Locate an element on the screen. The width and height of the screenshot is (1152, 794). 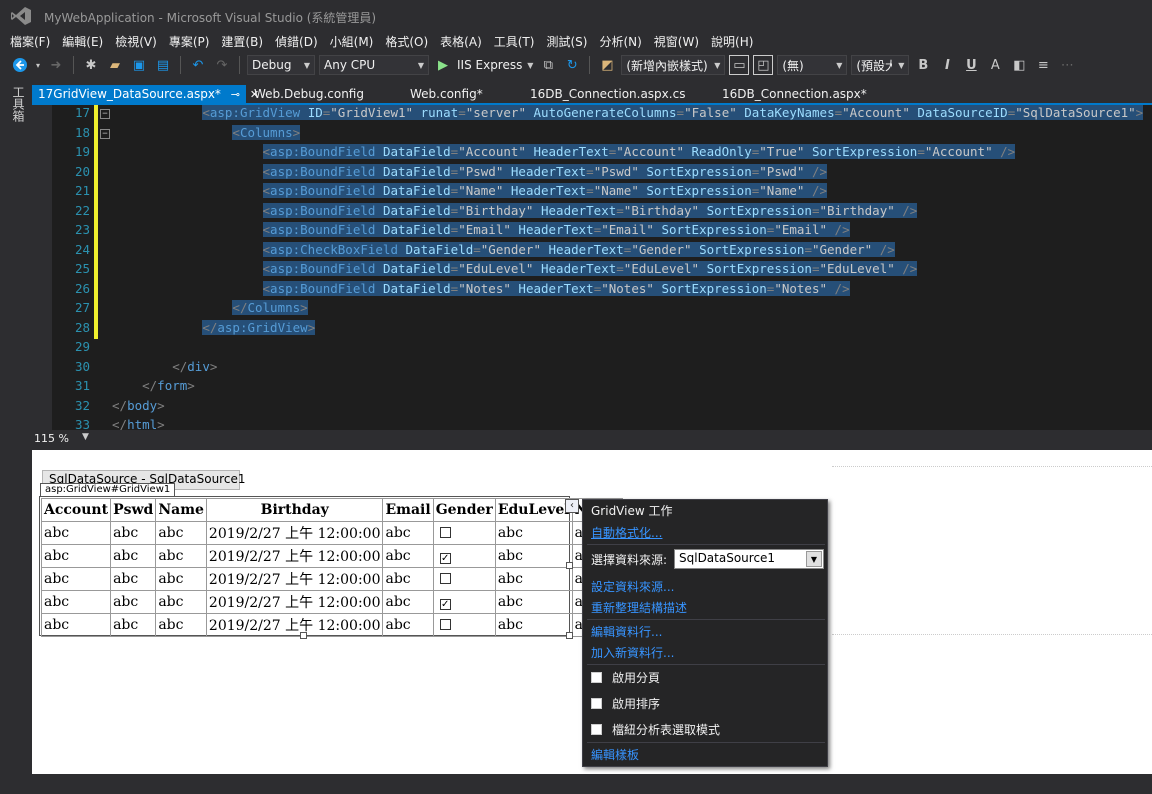
menu-debug: 偵錯(D) is located at coordinates (296, 42).